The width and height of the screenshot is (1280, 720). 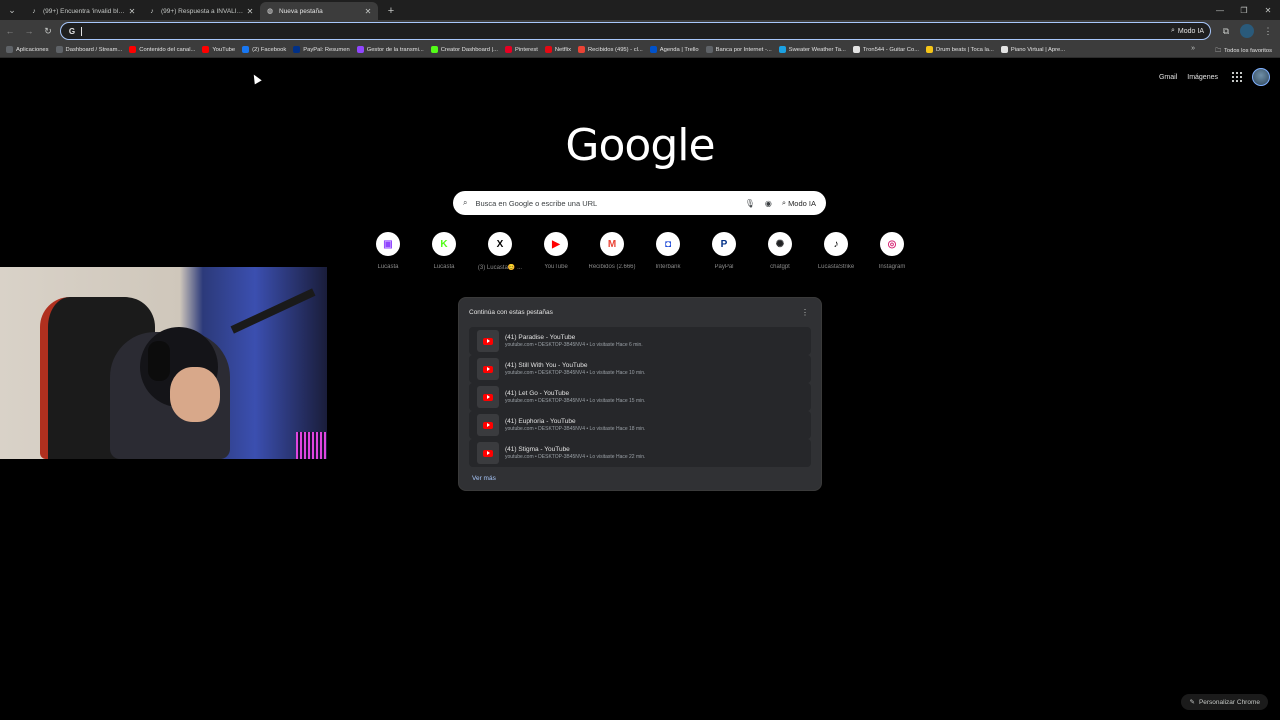 What do you see at coordinates (1193, 48) in the screenshot?
I see `bookmarks-overflow-icon: »` at bounding box center [1193, 48].